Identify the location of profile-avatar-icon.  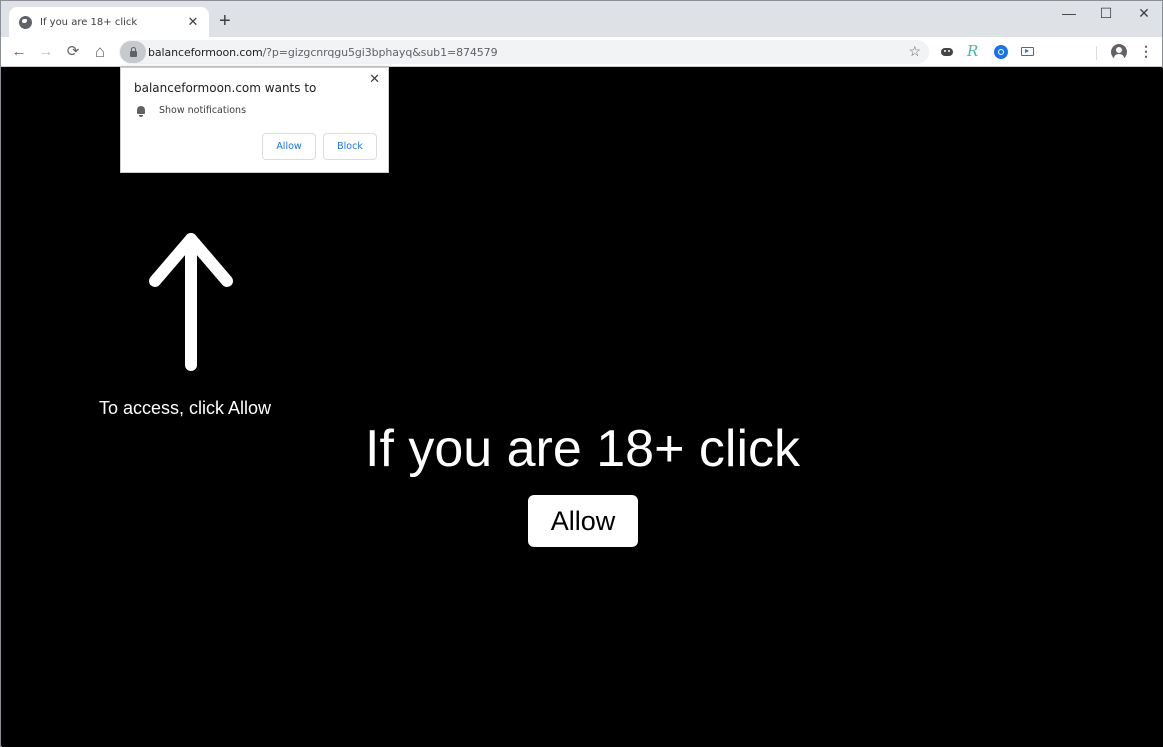
(1119, 52).